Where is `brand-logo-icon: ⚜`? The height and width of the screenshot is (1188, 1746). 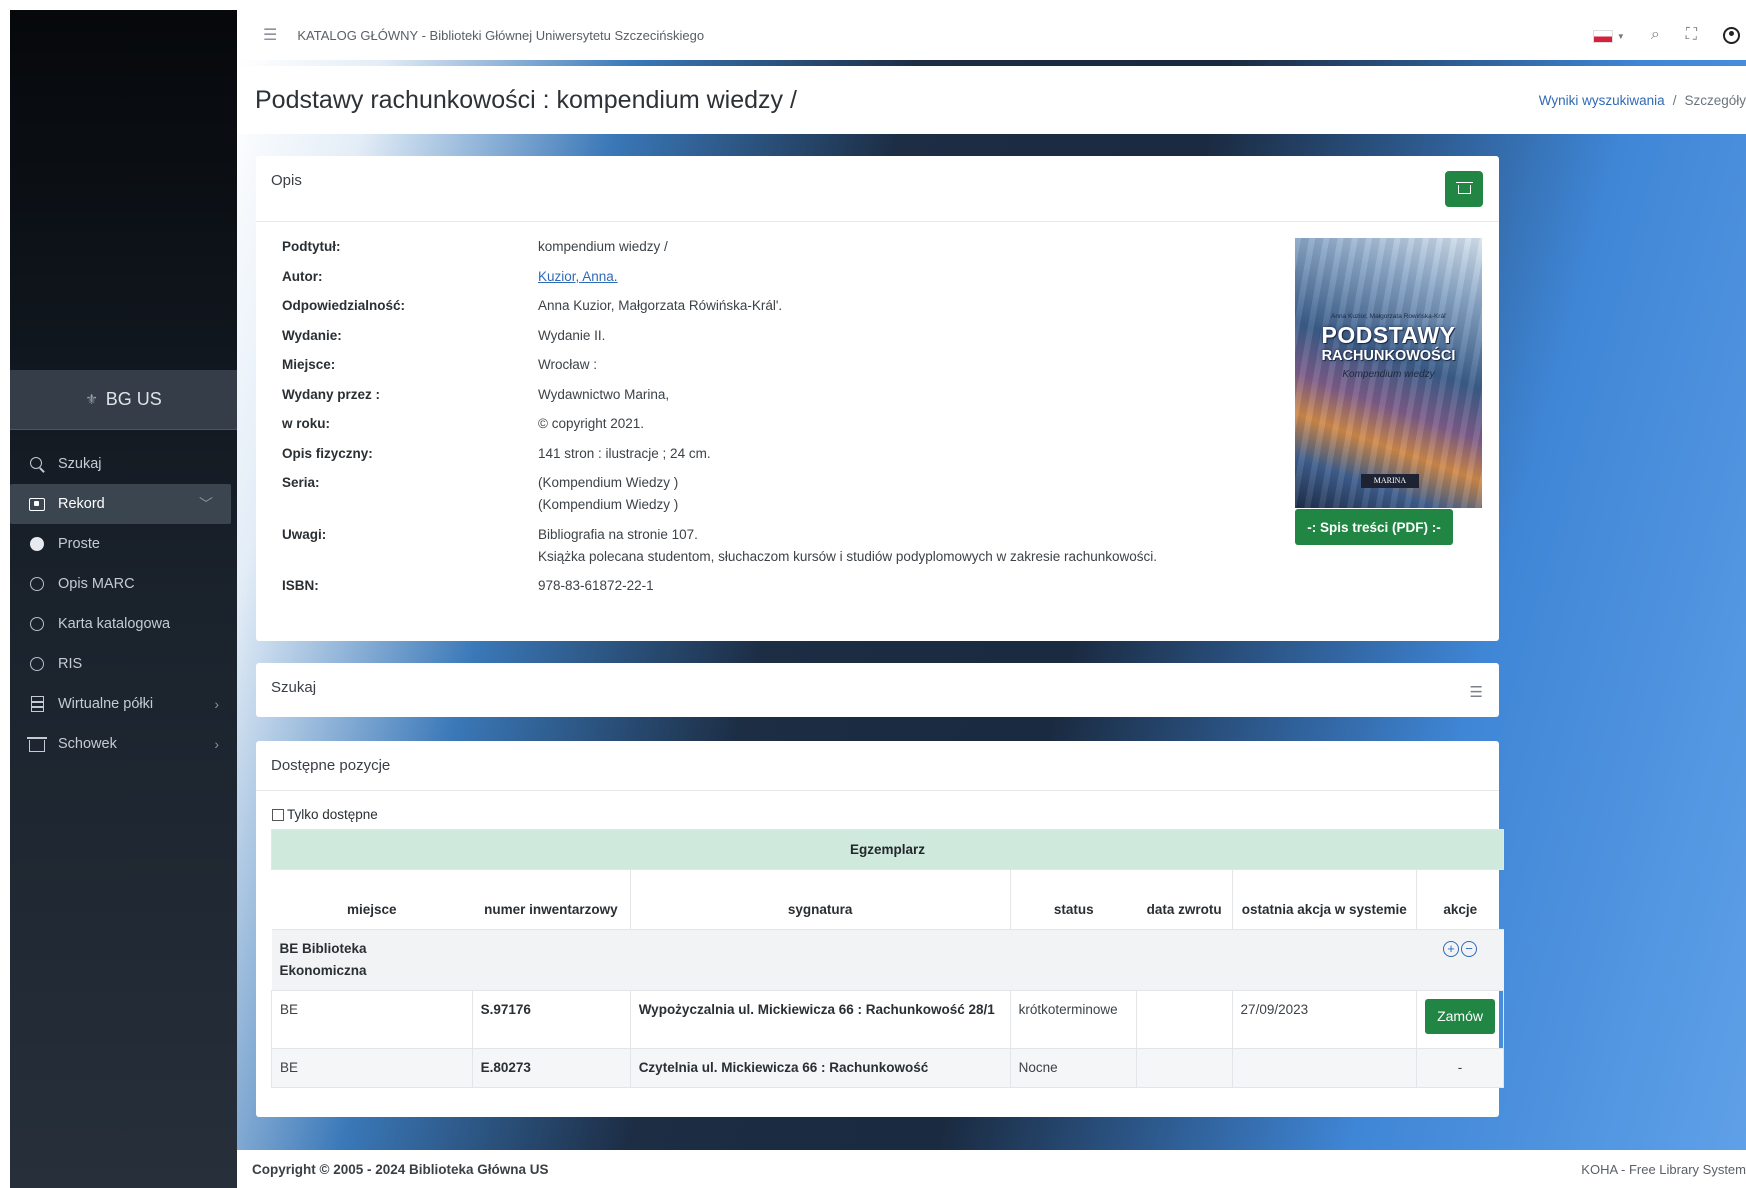
brand-logo-icon: ⚜ is located at coordinates (91, 399).